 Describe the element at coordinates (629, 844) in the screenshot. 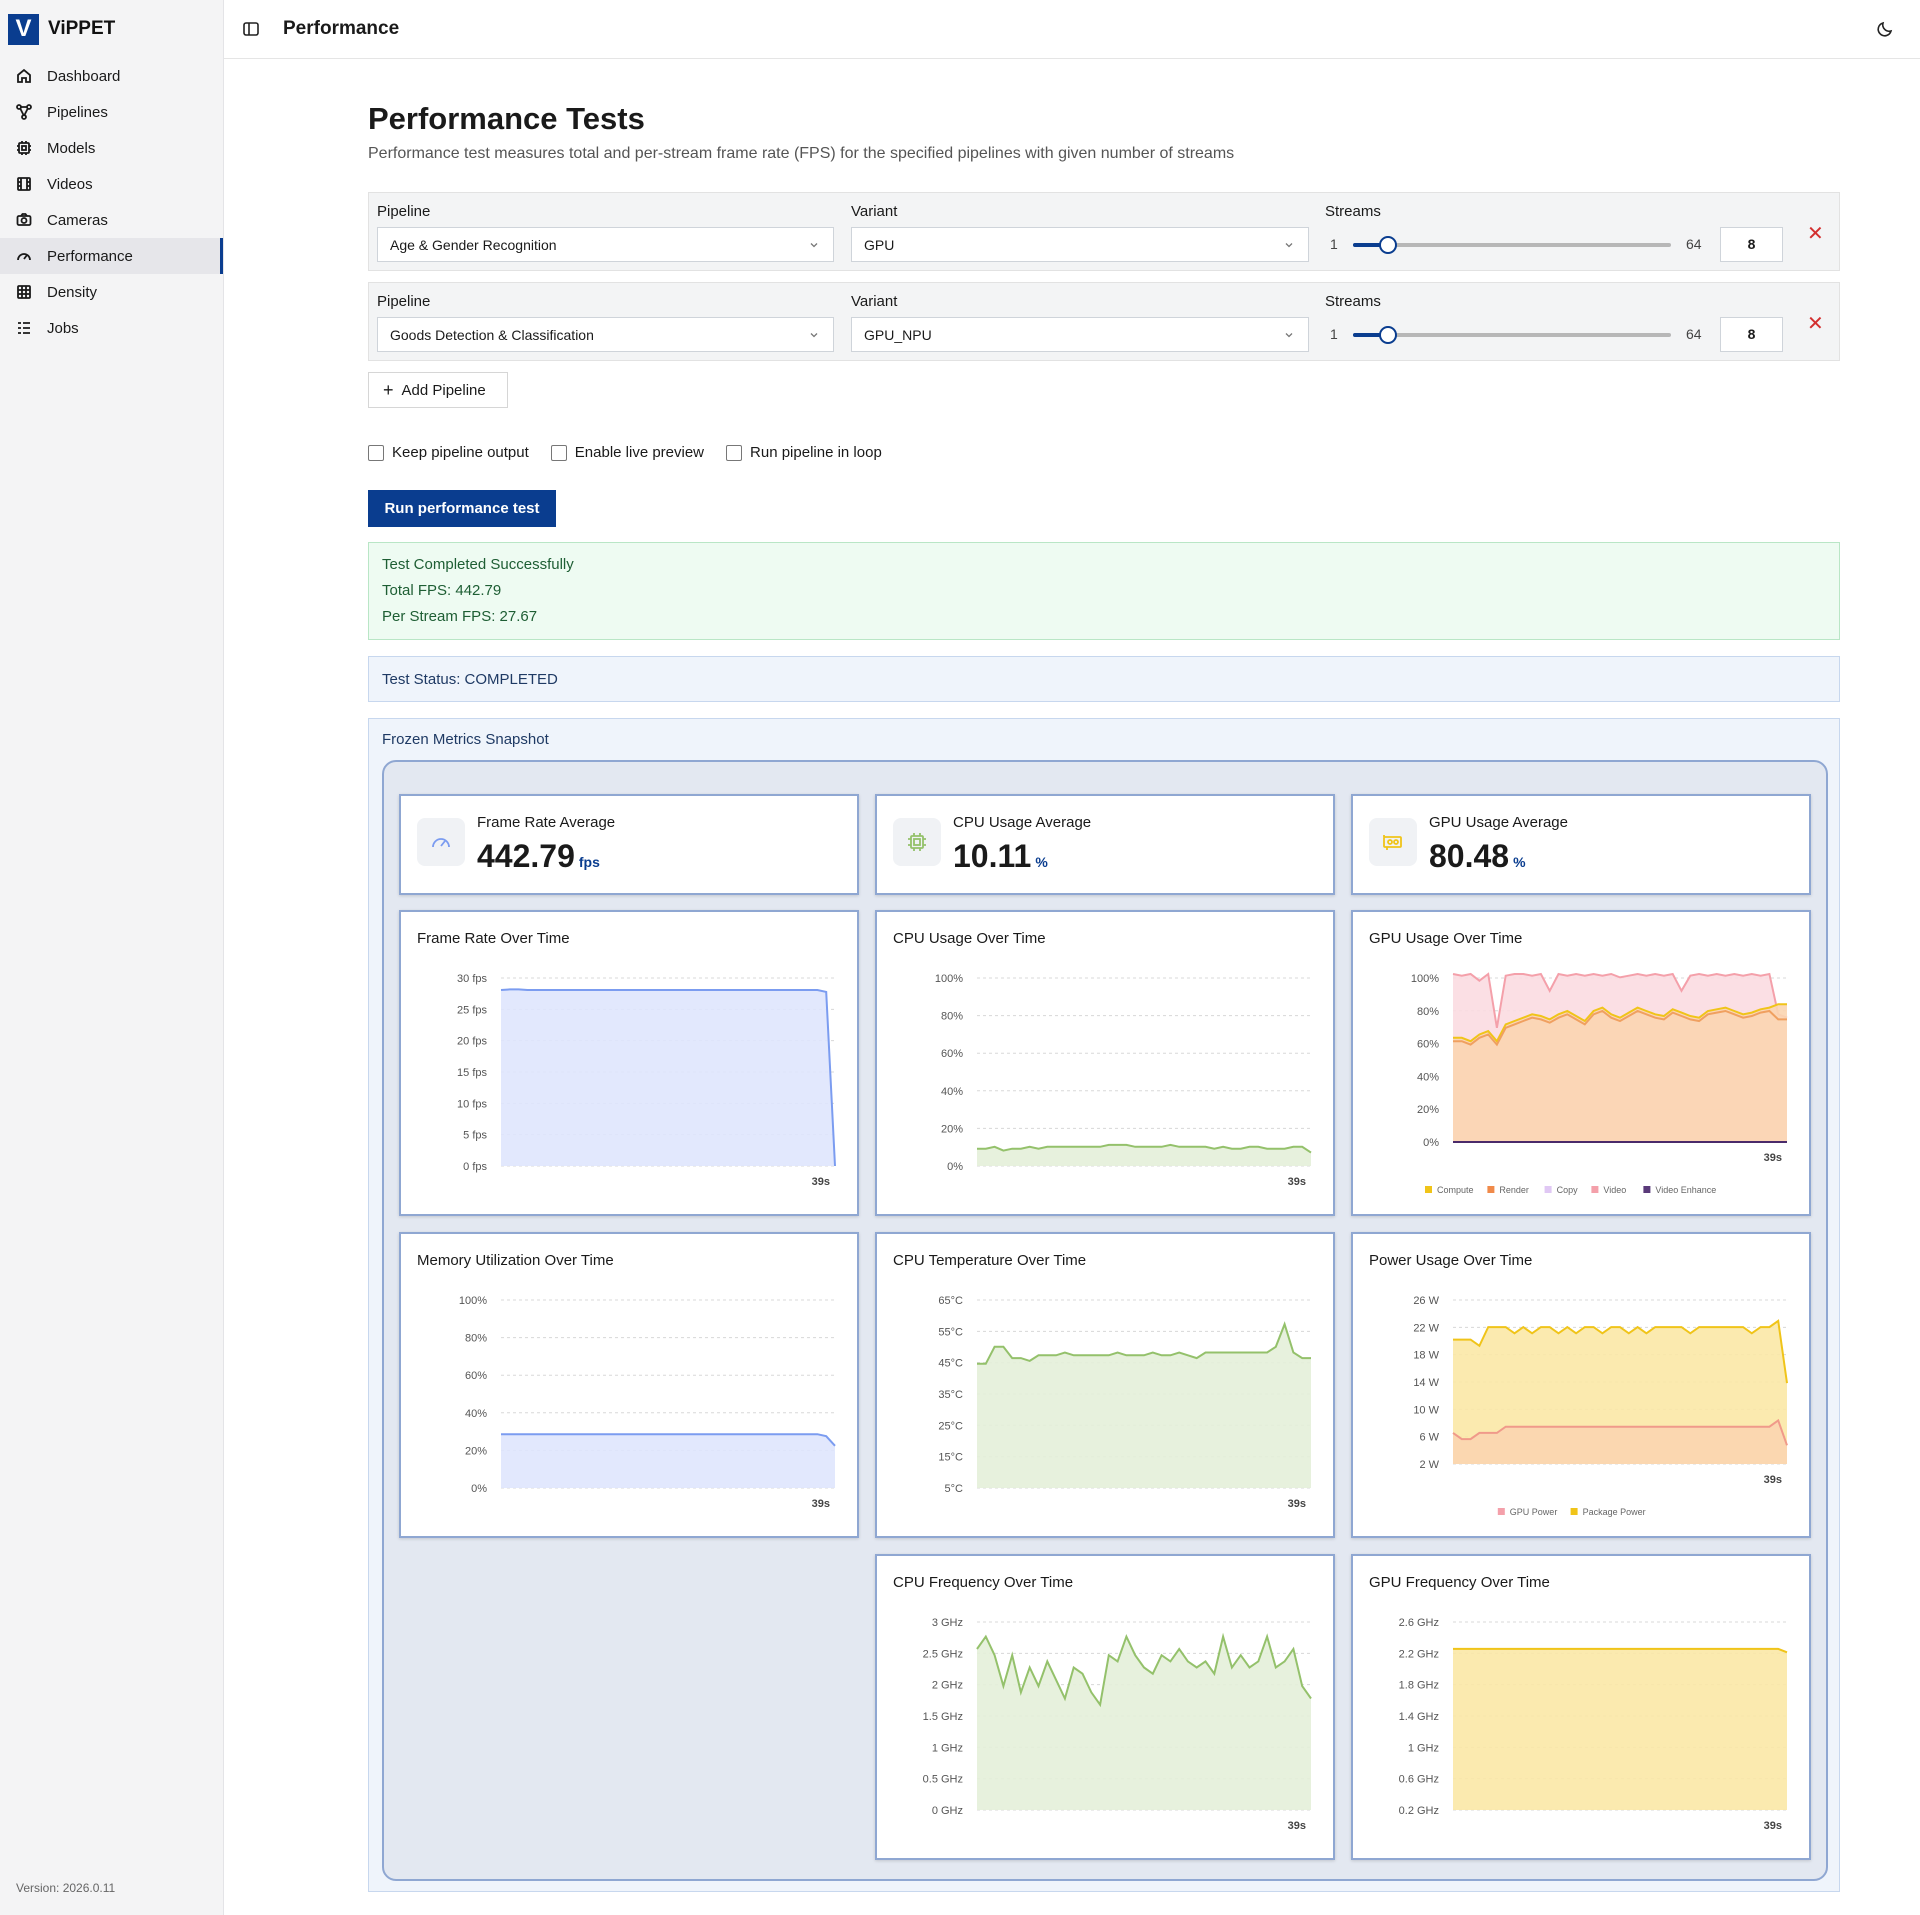

I see `stat-card-frame-rate: Frame Rate Average 442.79 fps` at that location.